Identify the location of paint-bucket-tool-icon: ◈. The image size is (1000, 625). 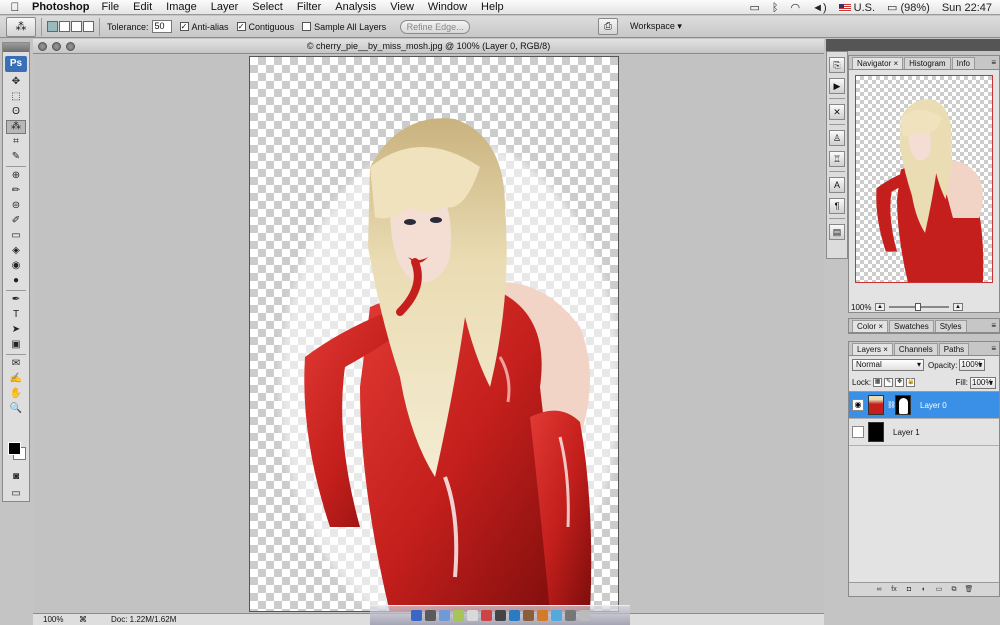
(16, 251).